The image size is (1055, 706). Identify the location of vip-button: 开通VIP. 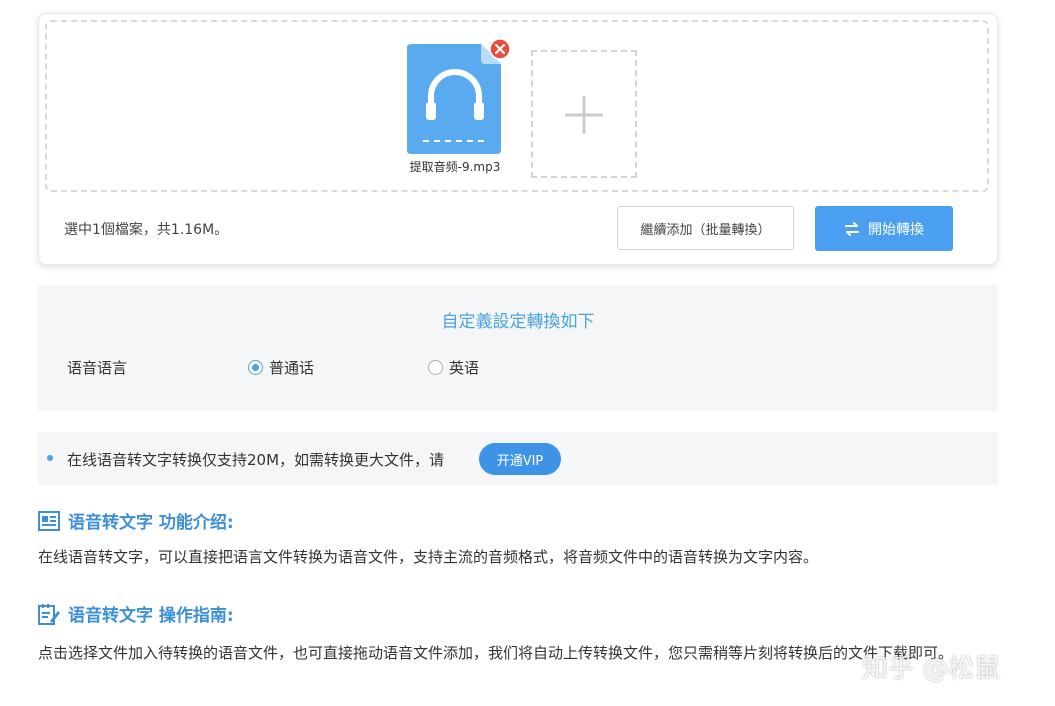
(520, 459).